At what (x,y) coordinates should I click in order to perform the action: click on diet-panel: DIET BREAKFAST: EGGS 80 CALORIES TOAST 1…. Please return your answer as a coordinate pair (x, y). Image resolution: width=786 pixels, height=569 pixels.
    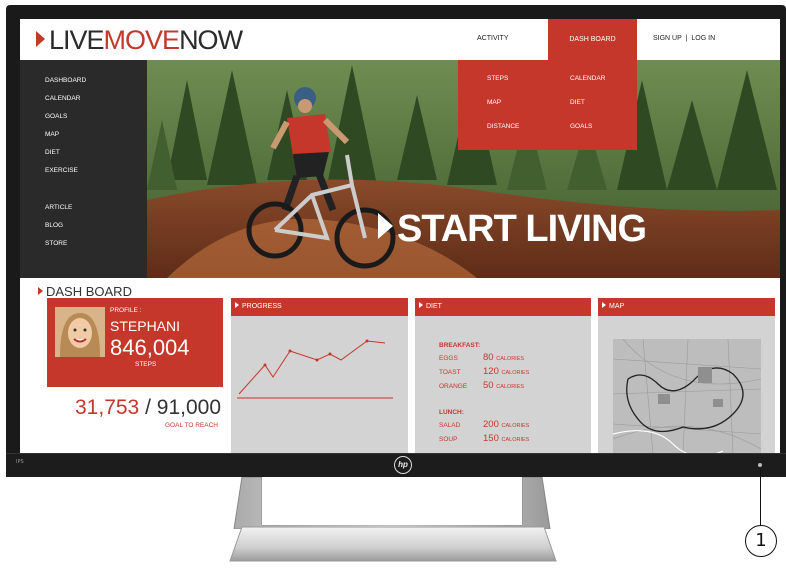
    Looking at the image, I should click on (503, 375).